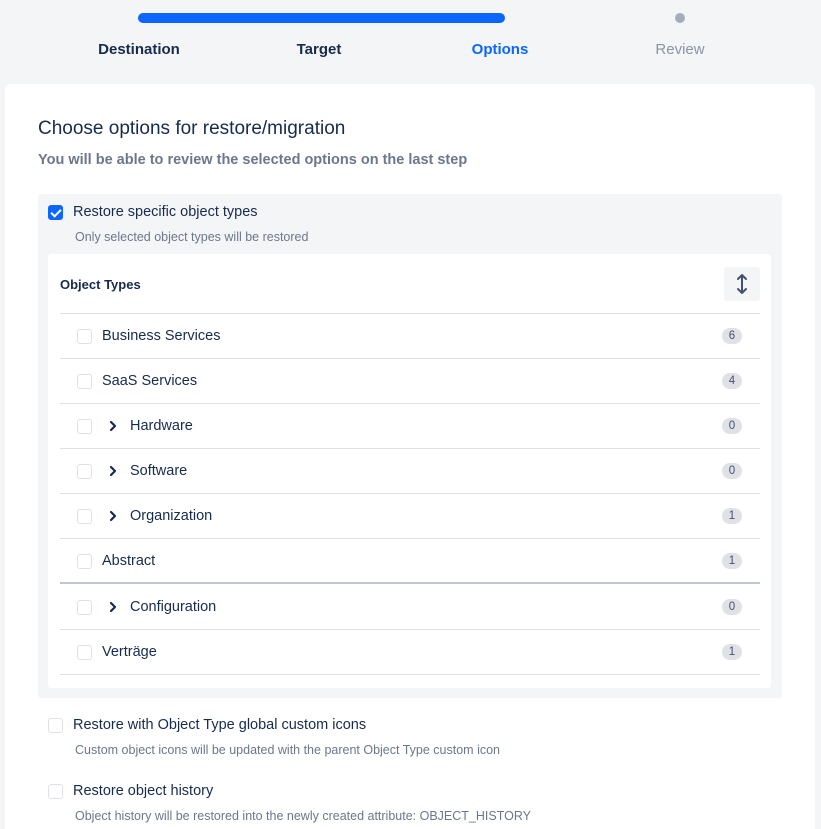 The width and height of the screenshot is (821, 829). I want to click on sort-vertical-icon, so click(742, 284).